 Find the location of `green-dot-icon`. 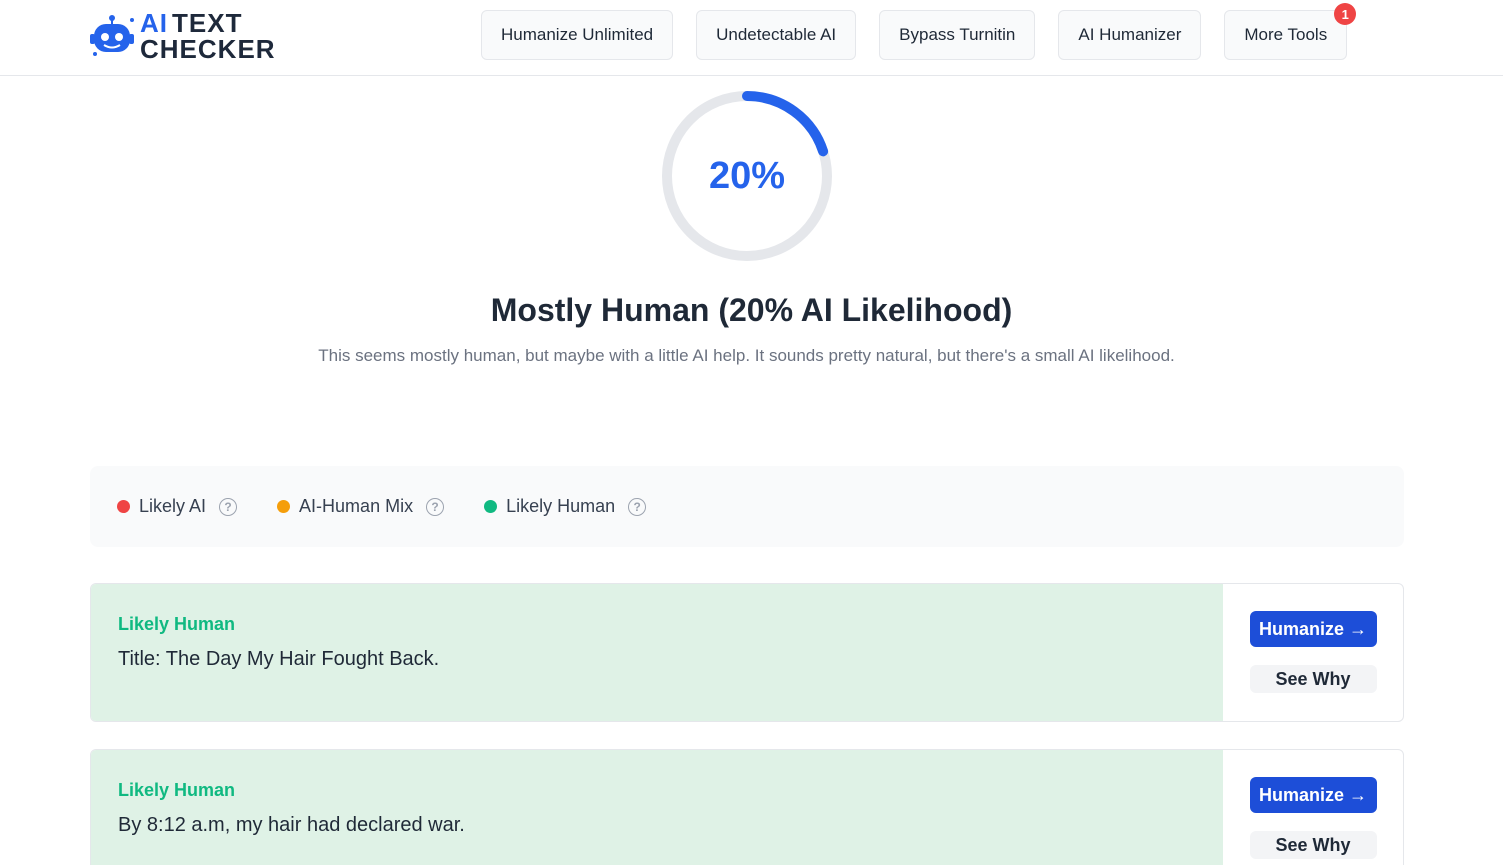

green-dot-icon is located at coordinates (491, 506).